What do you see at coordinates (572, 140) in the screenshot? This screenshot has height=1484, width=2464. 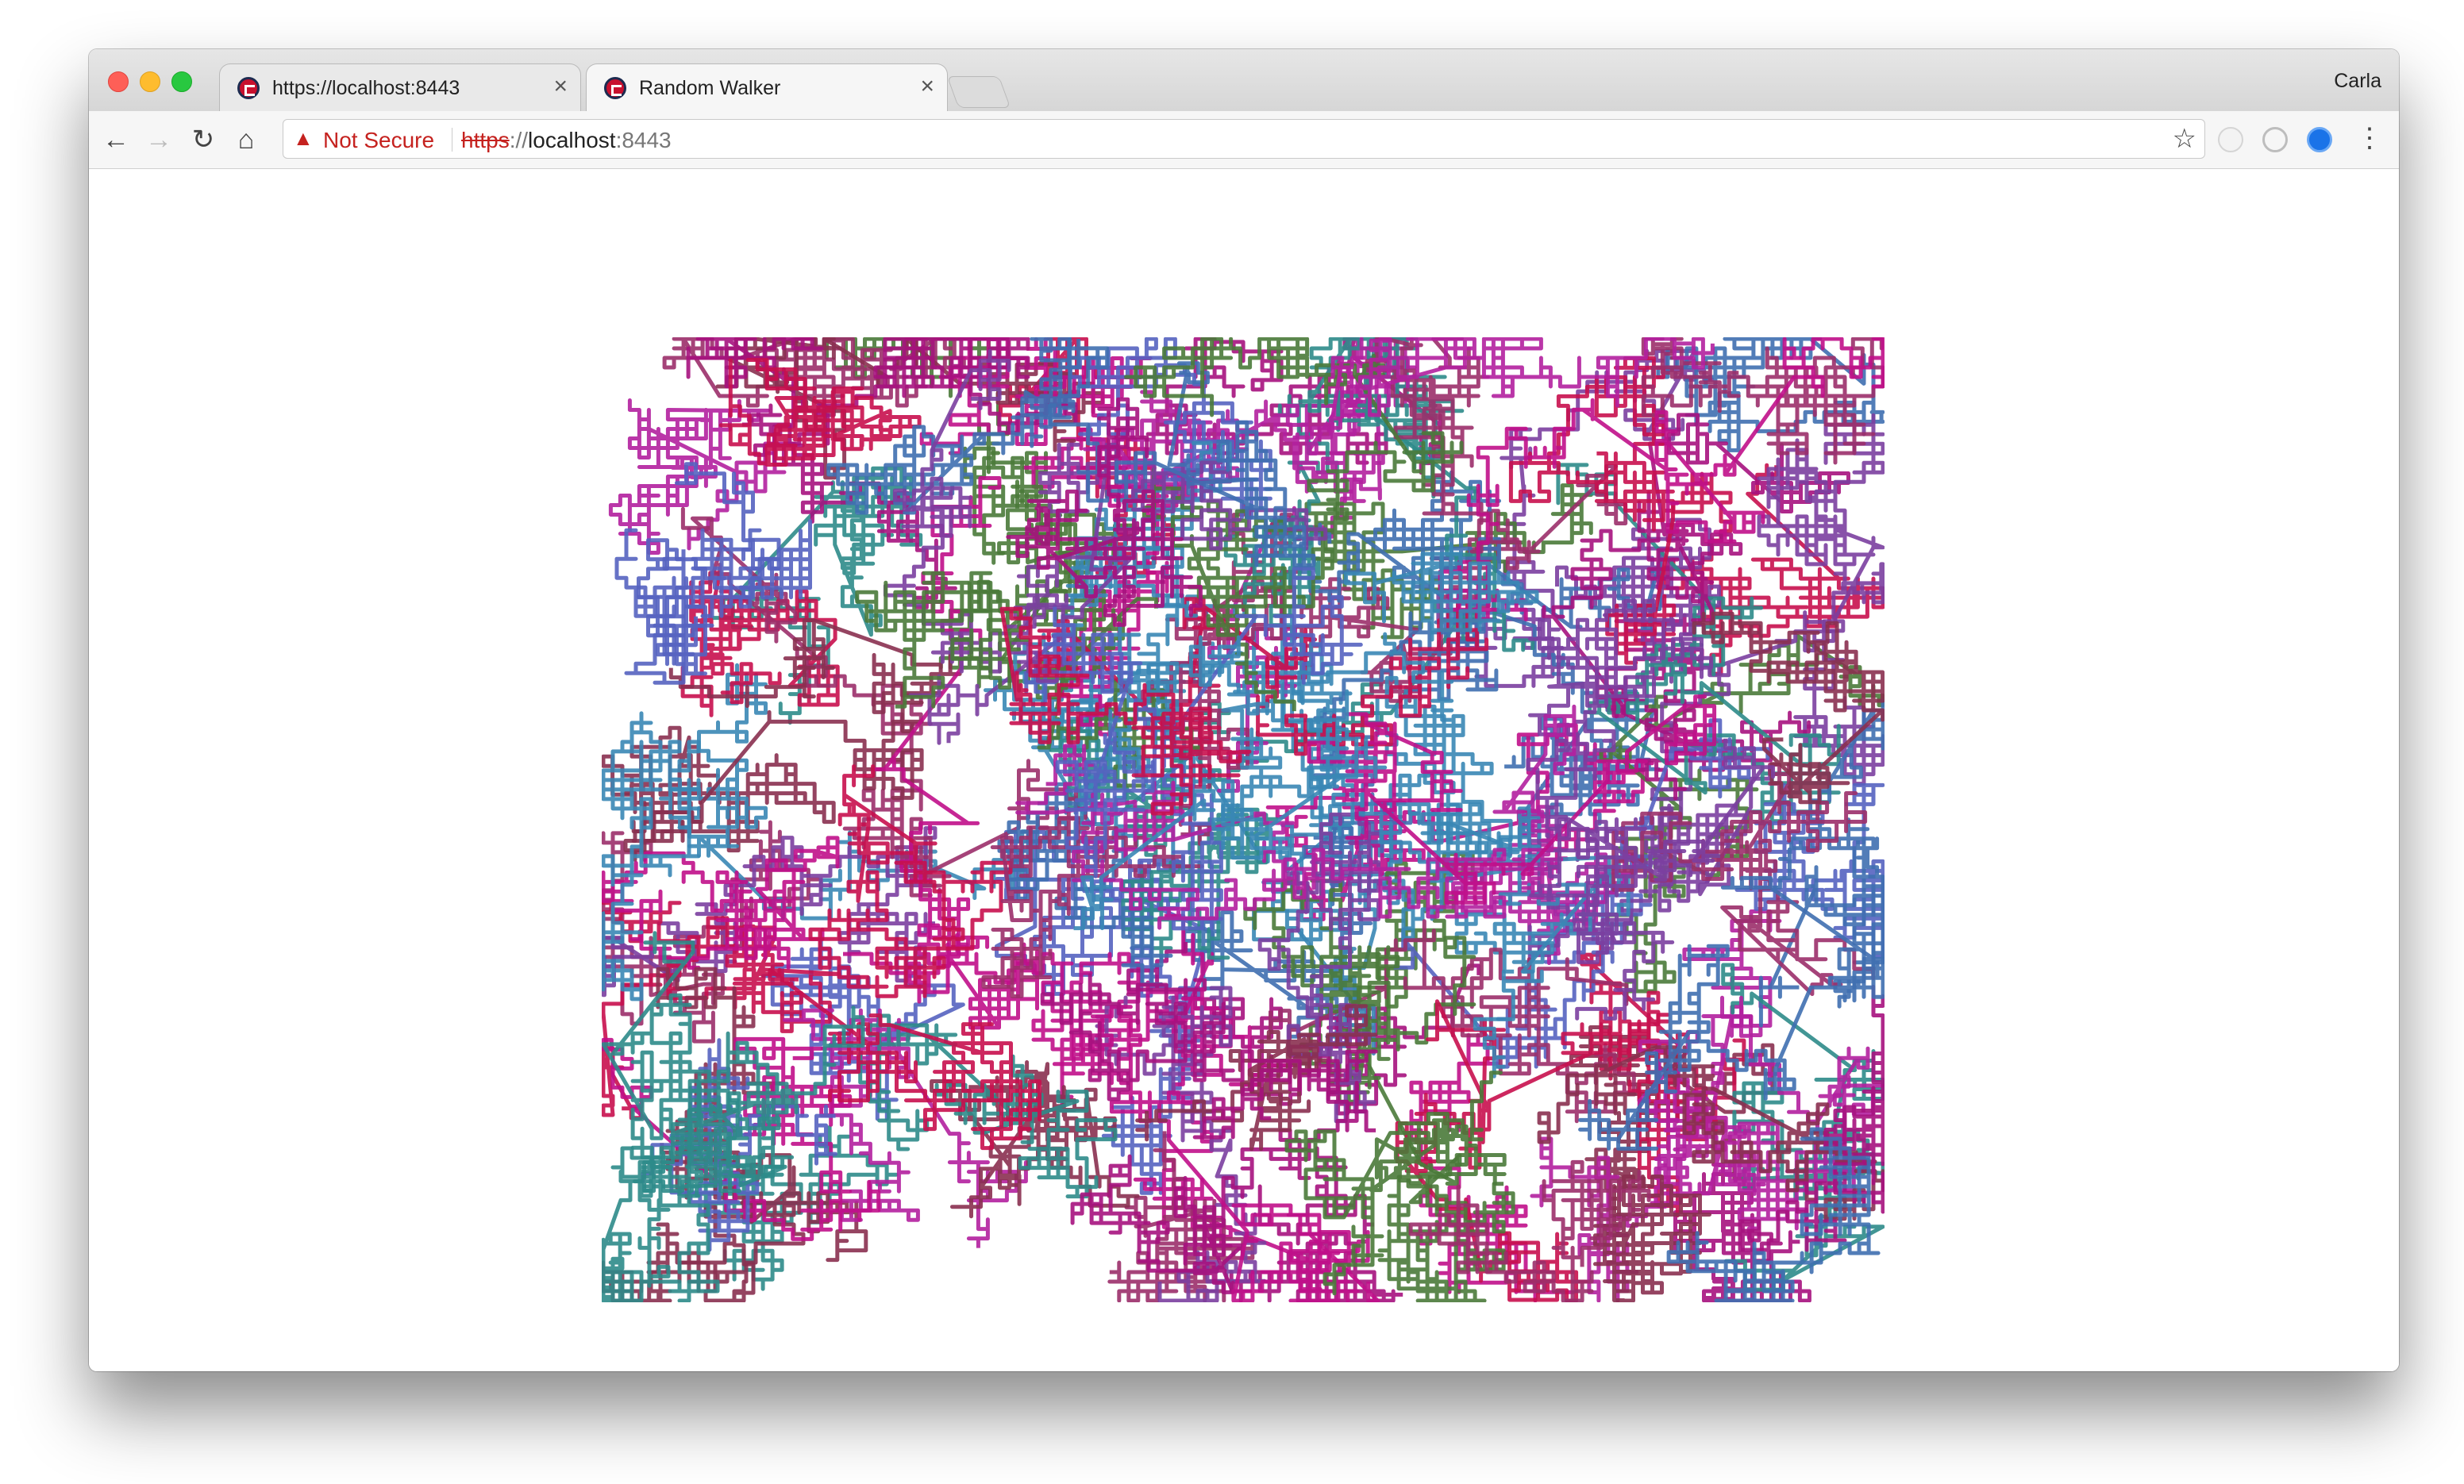 I see `url-host: localhost` at bounding box center [572, 140].